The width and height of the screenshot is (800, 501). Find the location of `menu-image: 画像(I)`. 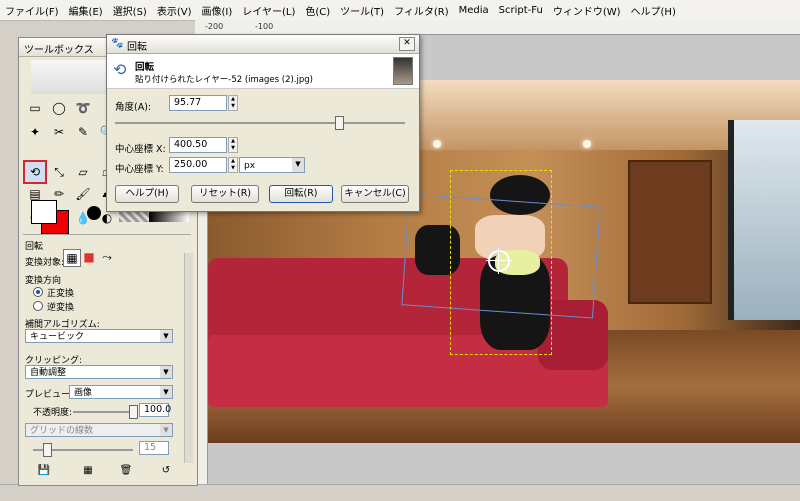

menu-image: 画像(I) is located at coordinates (217, 10).